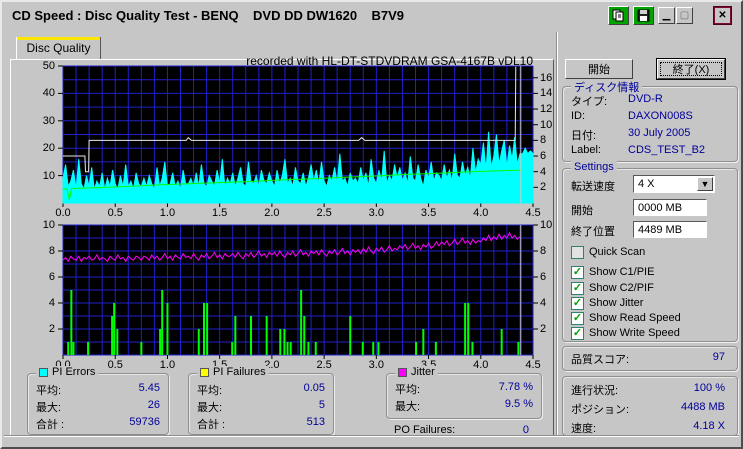  I want to click on position-label: ポジション:, so click(600, 410).